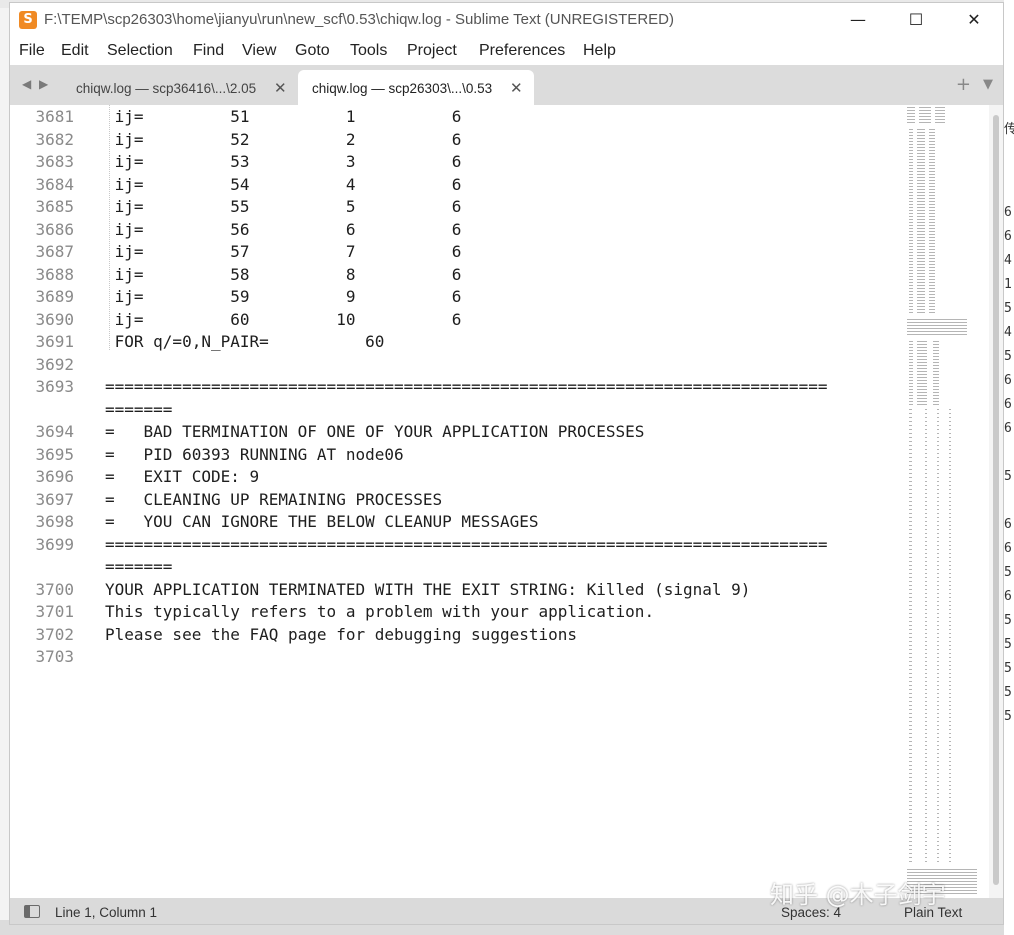 The height and width of the screenshot is (935, 1014). I want to click on cursor-position: Line 1, Column 1, so click(106, 912).